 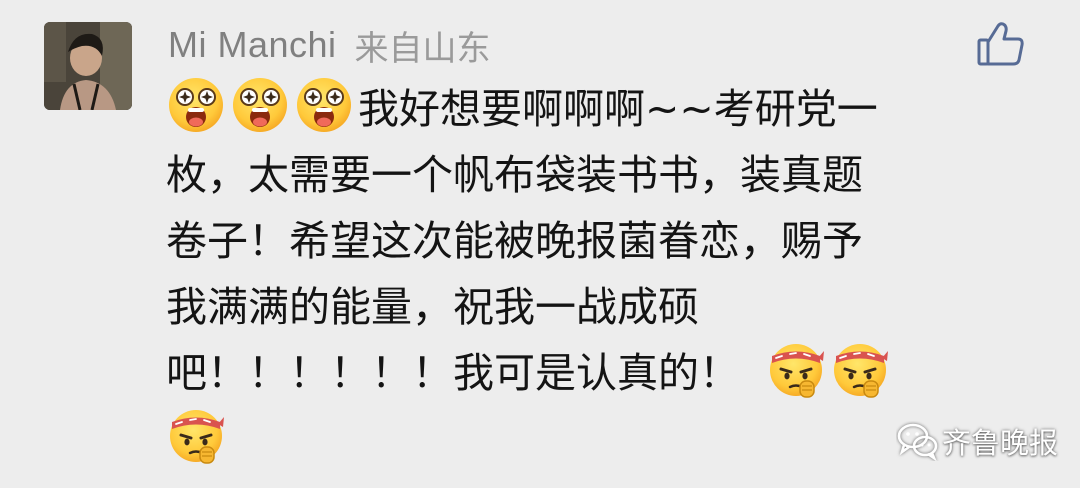 I want to click on wechat-icon, so click(x=917, y=442).